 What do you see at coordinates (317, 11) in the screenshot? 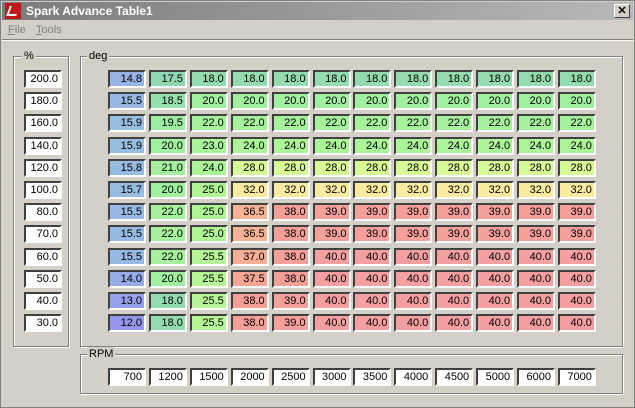
I see `title-bar: Spark Advance Table1 ✕` at bounding box center [317, 11].